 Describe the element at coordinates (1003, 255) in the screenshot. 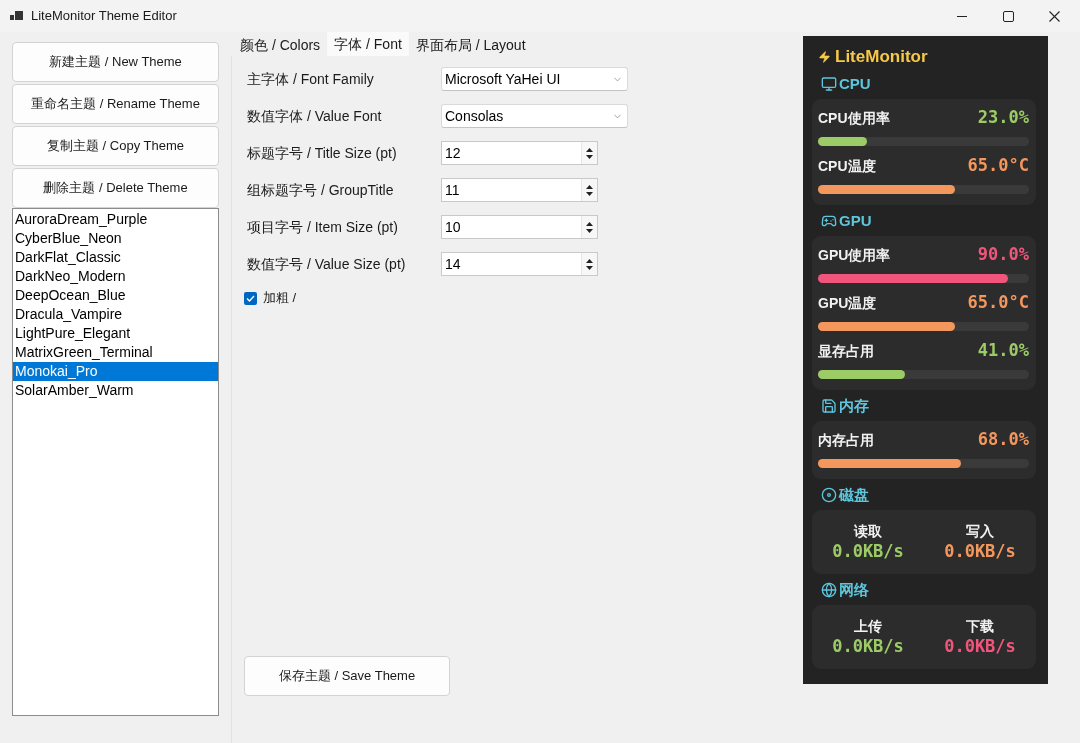

I see `metric-value: 90.0%` at that location.